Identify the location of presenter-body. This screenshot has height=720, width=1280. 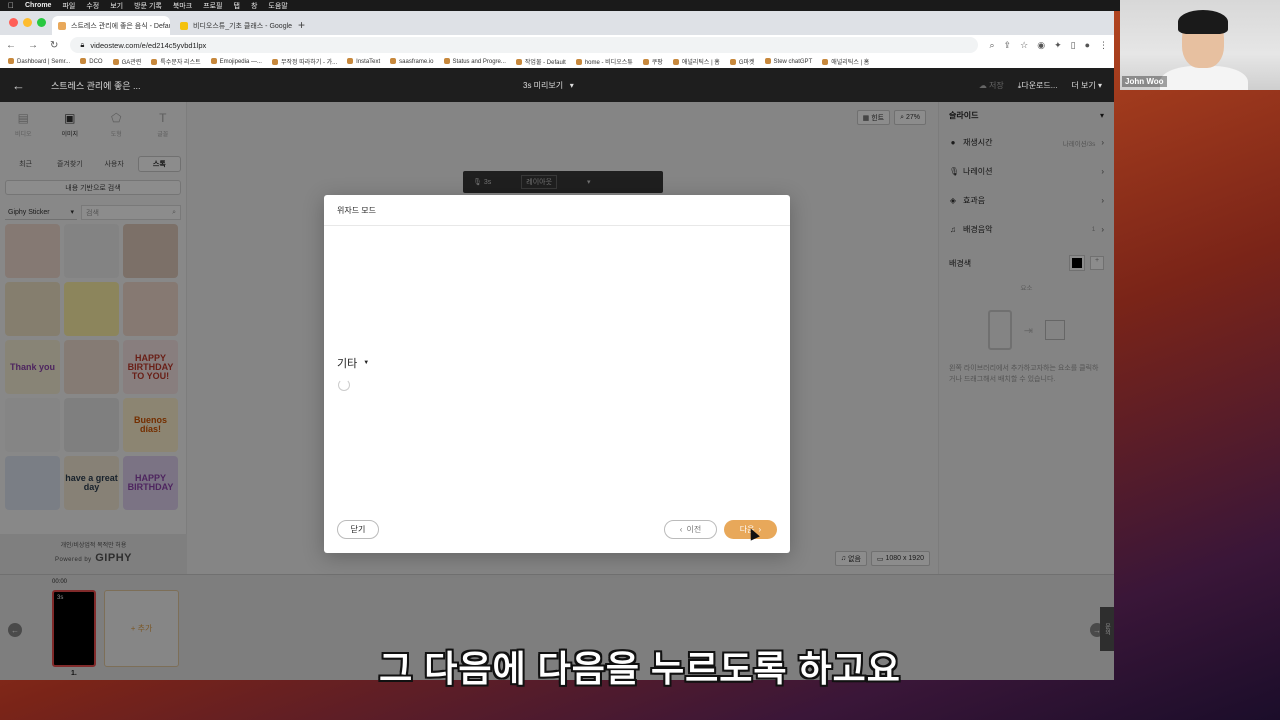
(1204, 78).